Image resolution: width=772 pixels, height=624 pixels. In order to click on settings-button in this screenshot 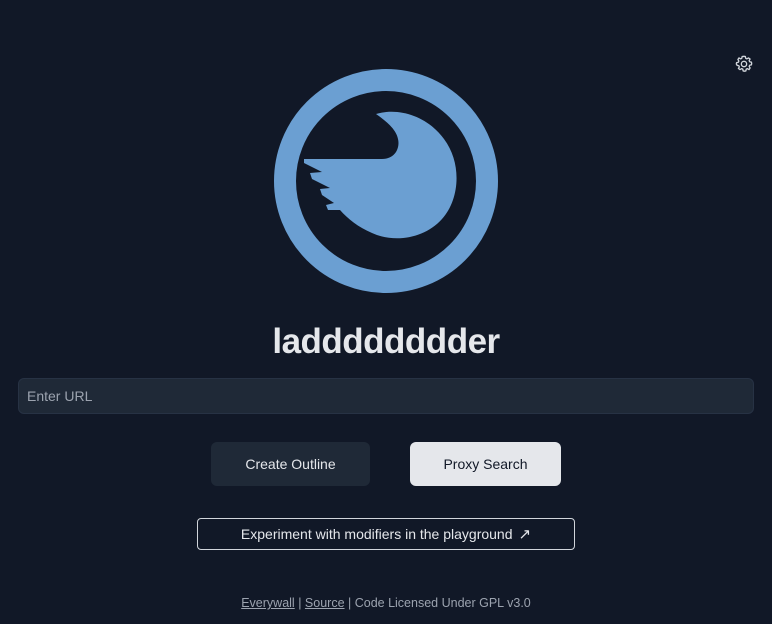, I will do `click(744, 64)`.